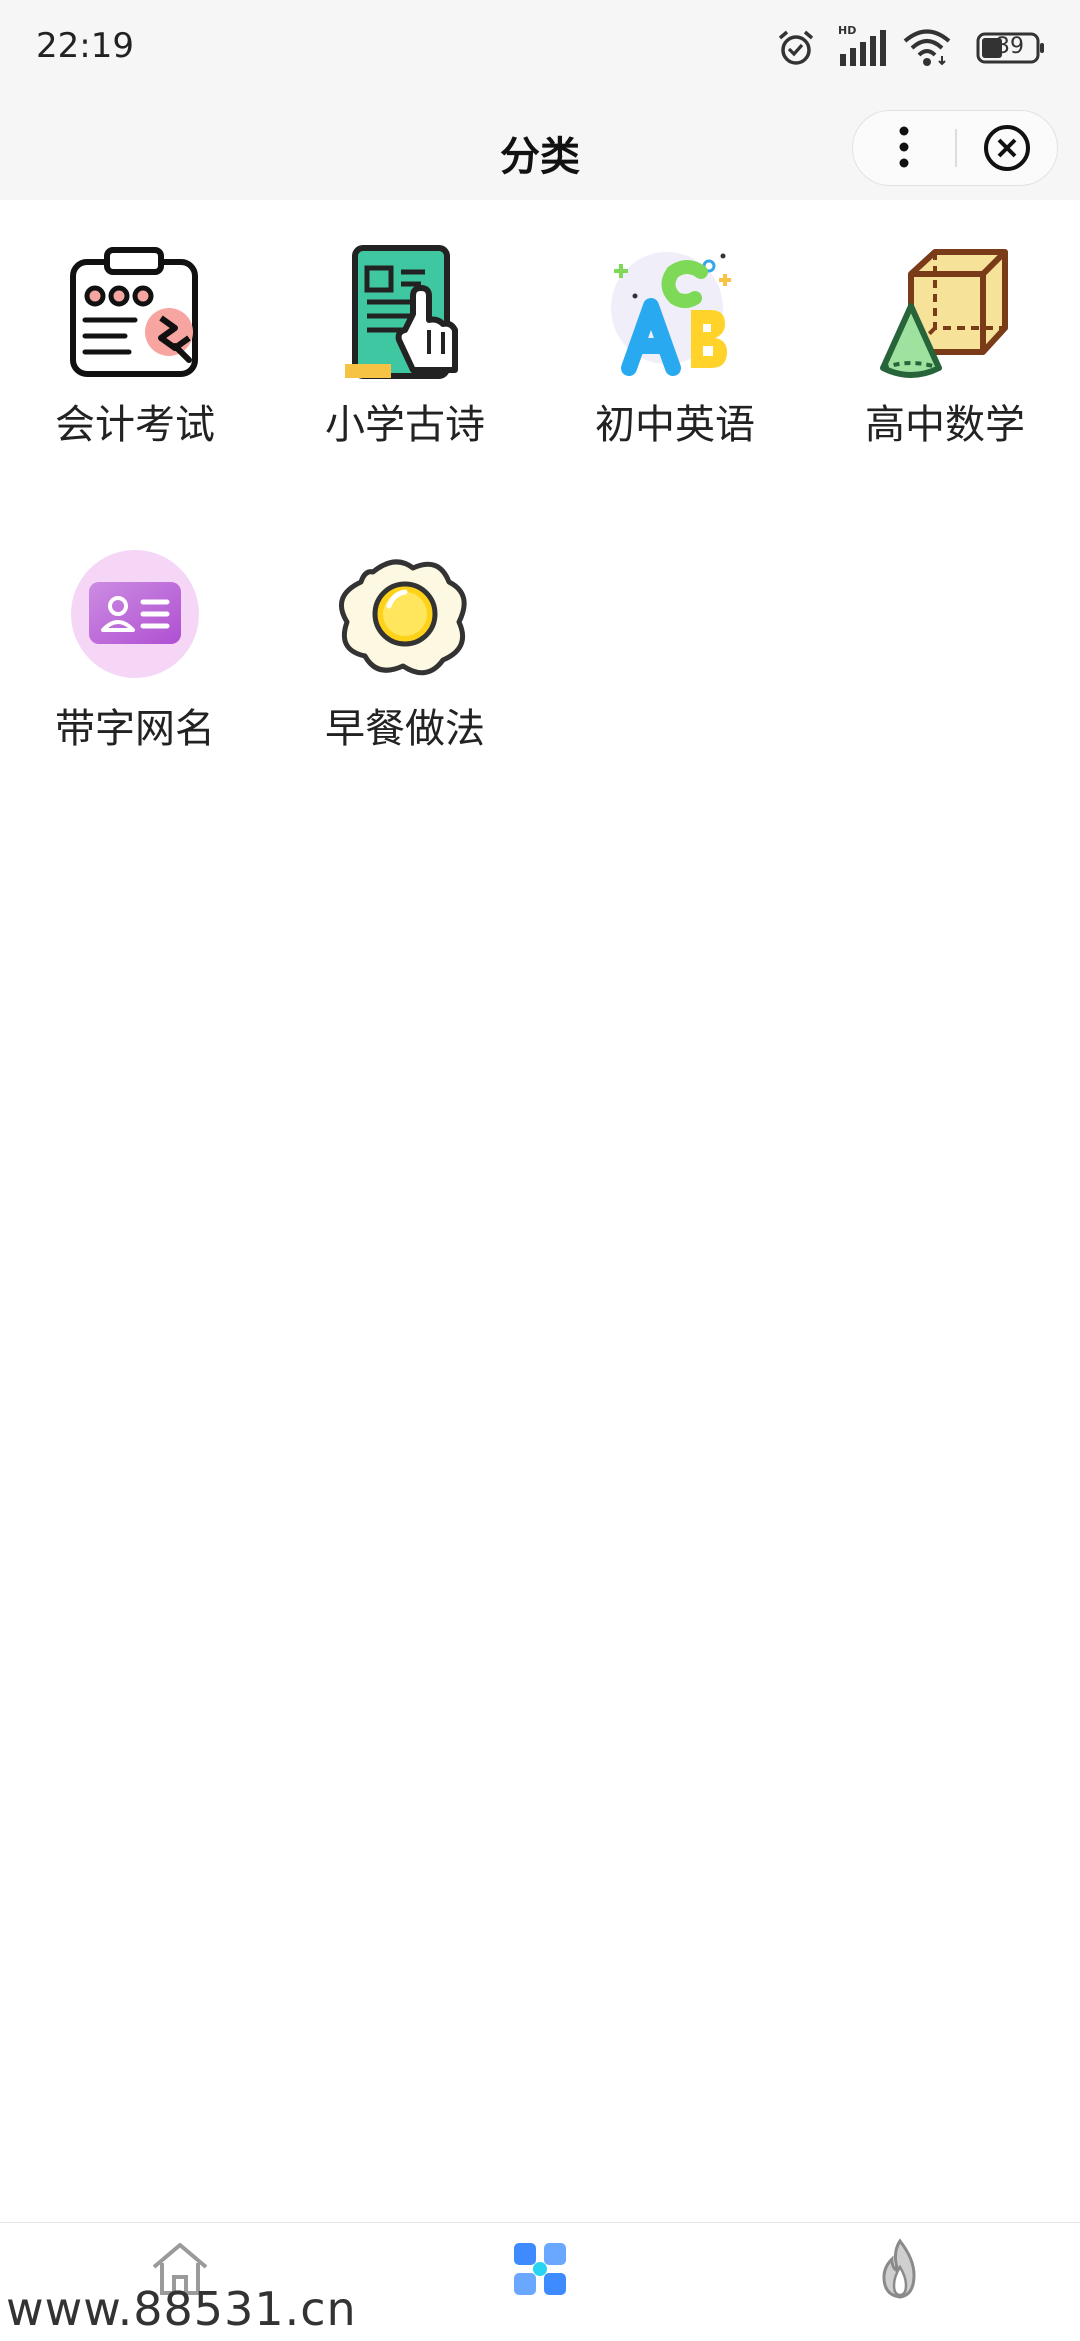  Describe the element at coordinates (540, 148) in the screenshot. I see `nav-bar: 分类` at that location.